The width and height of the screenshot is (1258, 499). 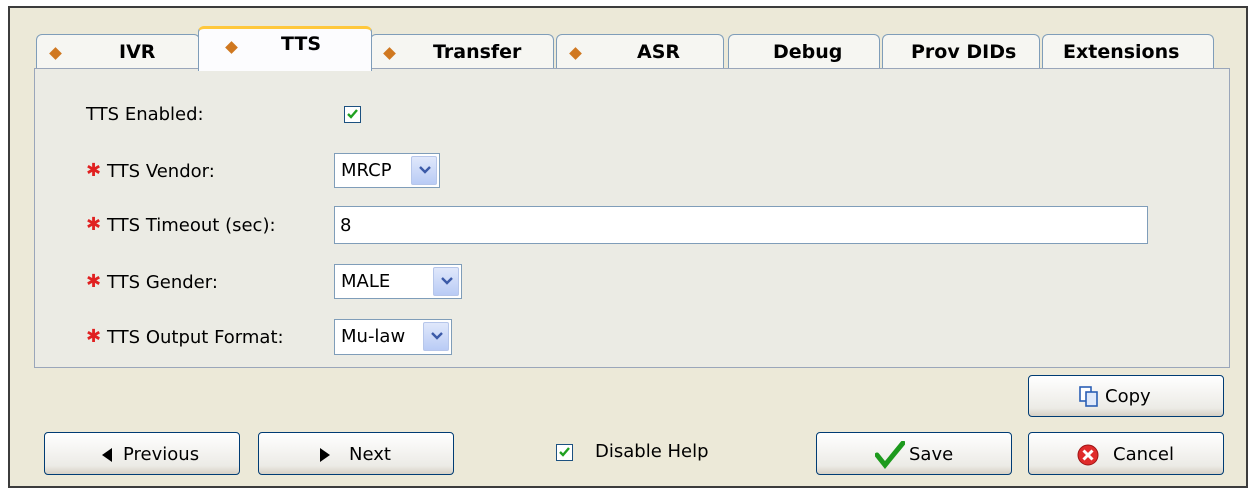 I want to click on tts-vendor-select: MRCP, so click(x=387, y=170).